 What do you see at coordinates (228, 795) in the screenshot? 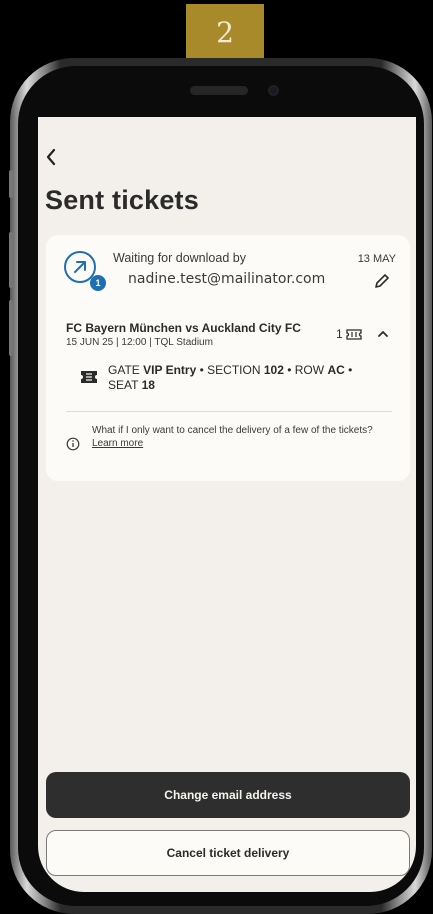
I see `change-email-button: Change email address` at bounding box center [228, 795].